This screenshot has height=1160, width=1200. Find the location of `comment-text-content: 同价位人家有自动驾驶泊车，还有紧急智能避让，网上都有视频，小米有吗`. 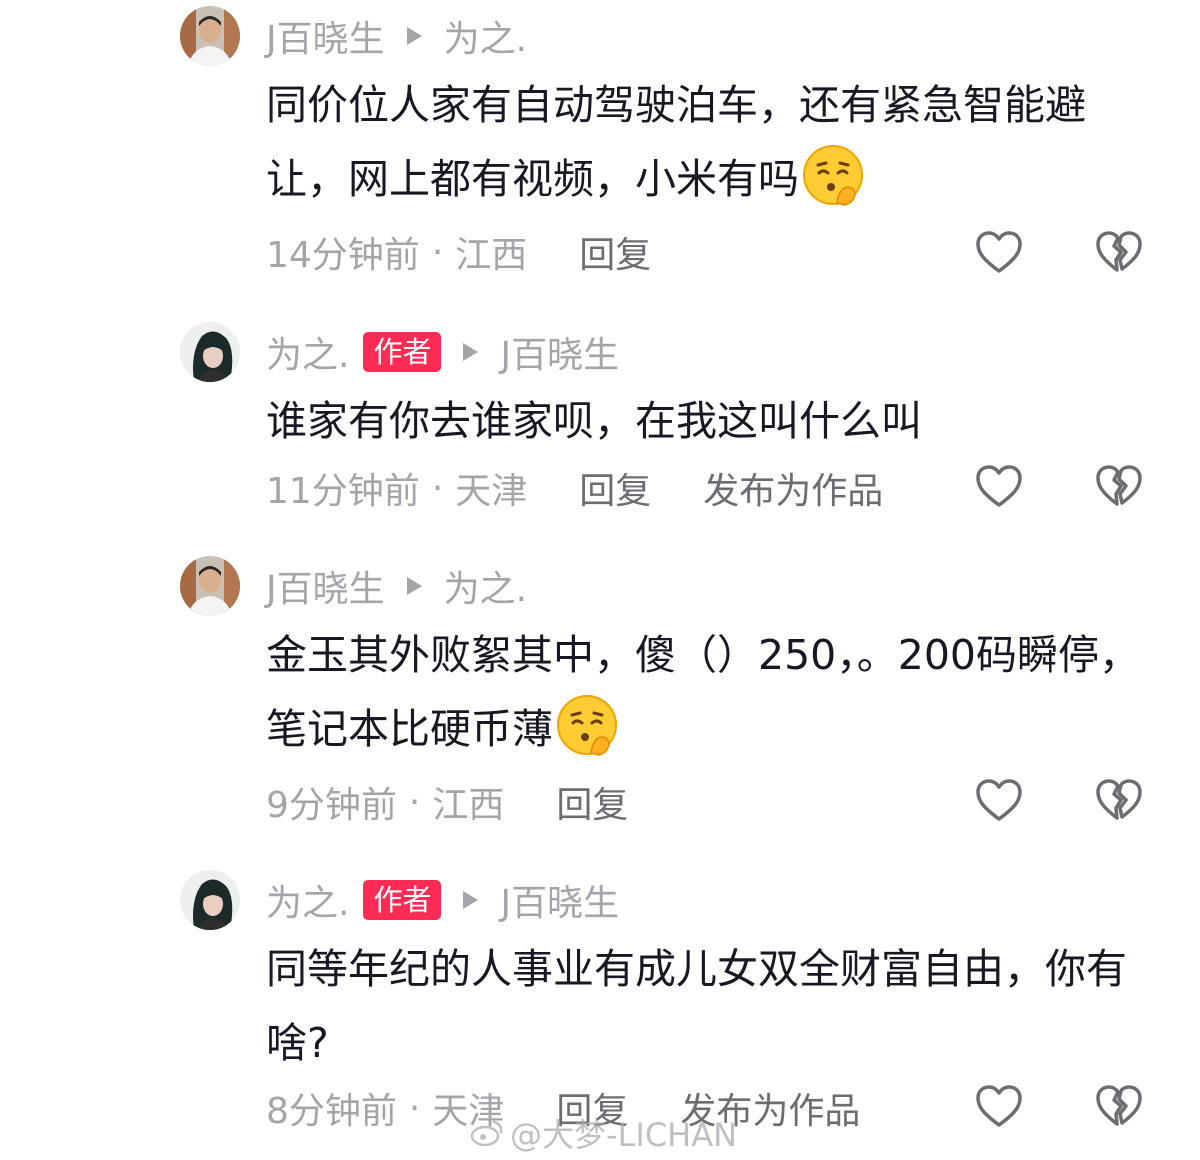

comment-text-content: 同价位人家有自动驾驶泊车，还有紧急智能避让，网上都有视频，小米有吗 is located at coordinates (676, 142).